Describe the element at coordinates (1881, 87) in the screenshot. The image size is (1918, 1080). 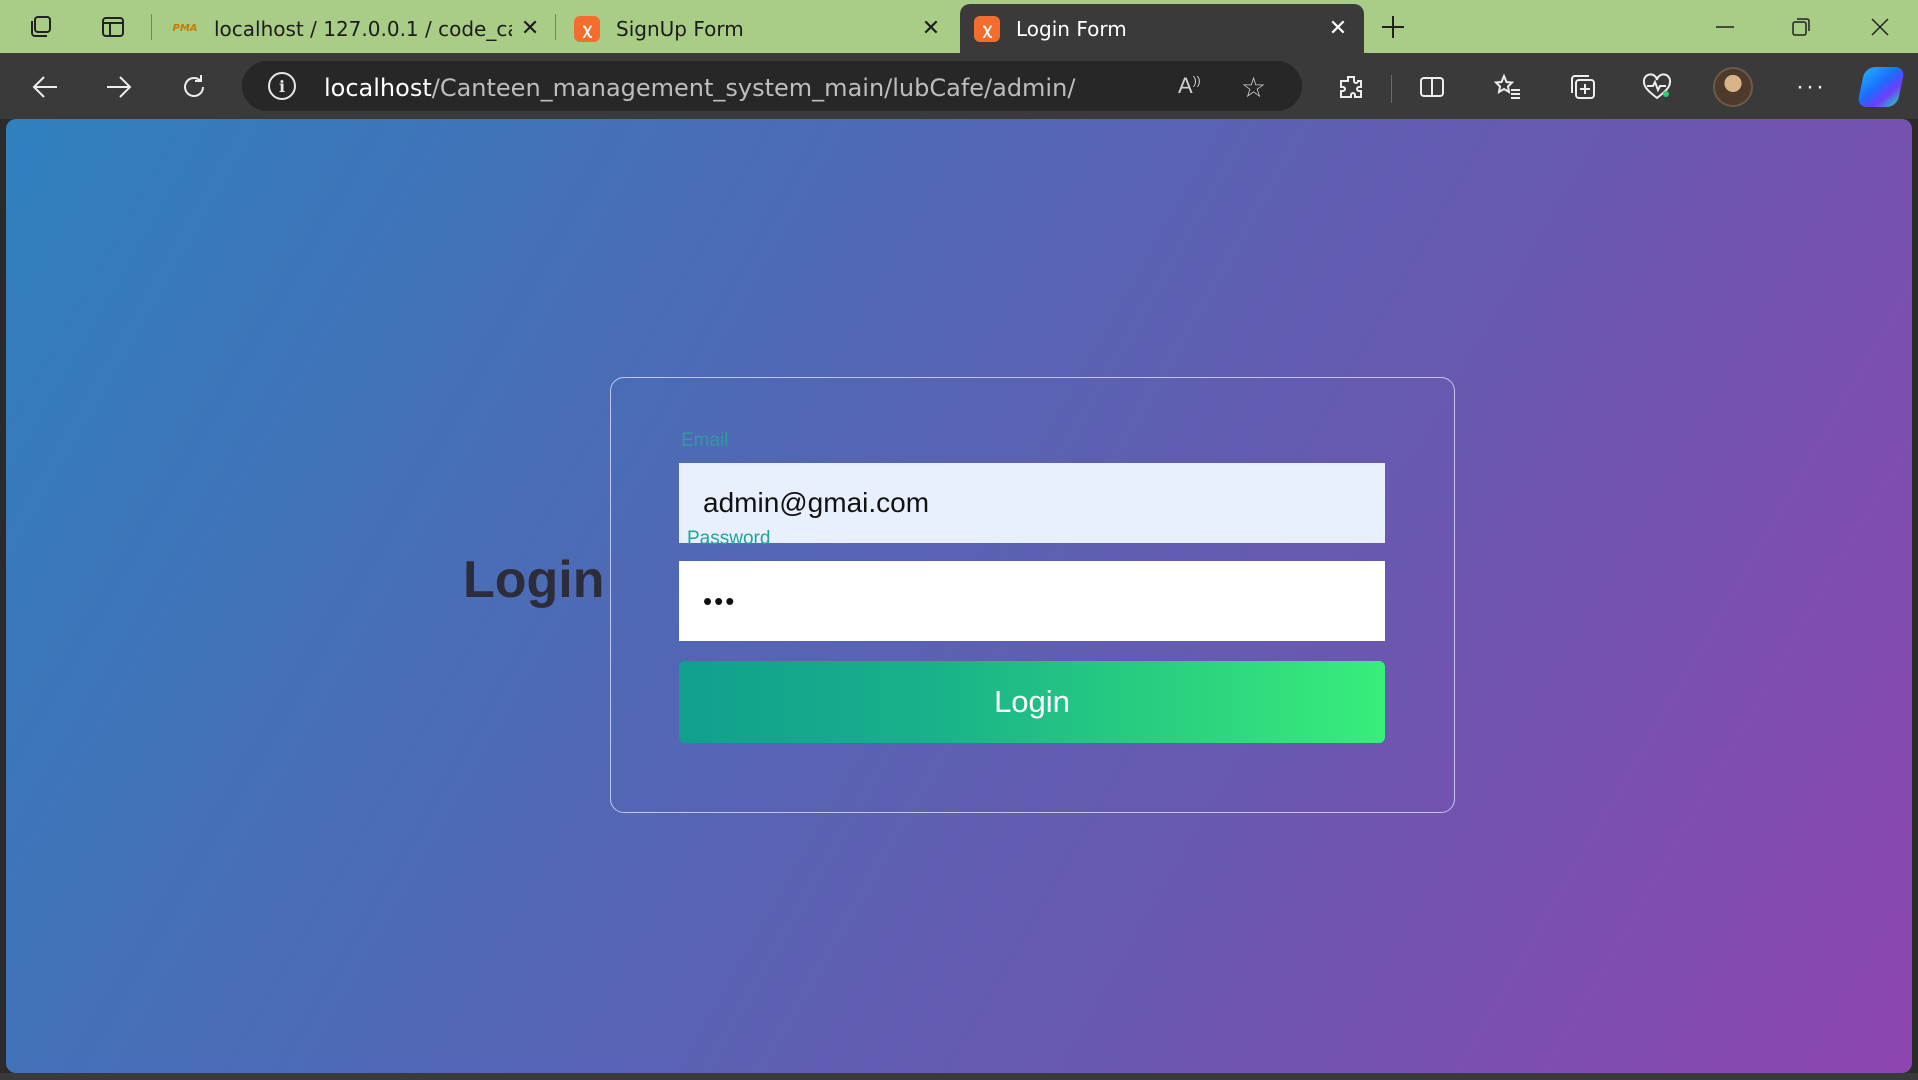
I see `copilot-icon` at that location.